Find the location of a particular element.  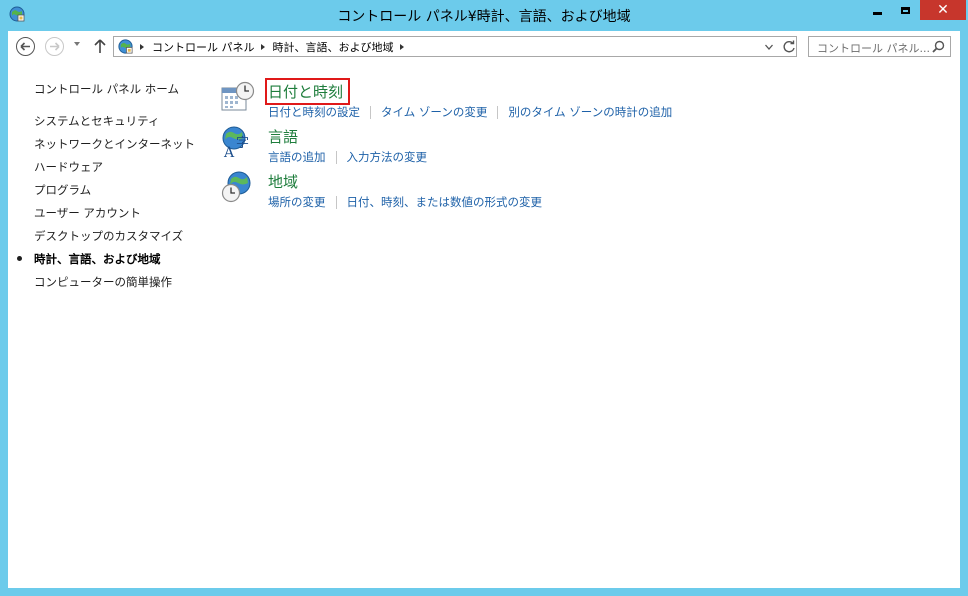

breadcrumb: コントロール パネル 時計、言語、および地域 is located at coordinates (275, 47).